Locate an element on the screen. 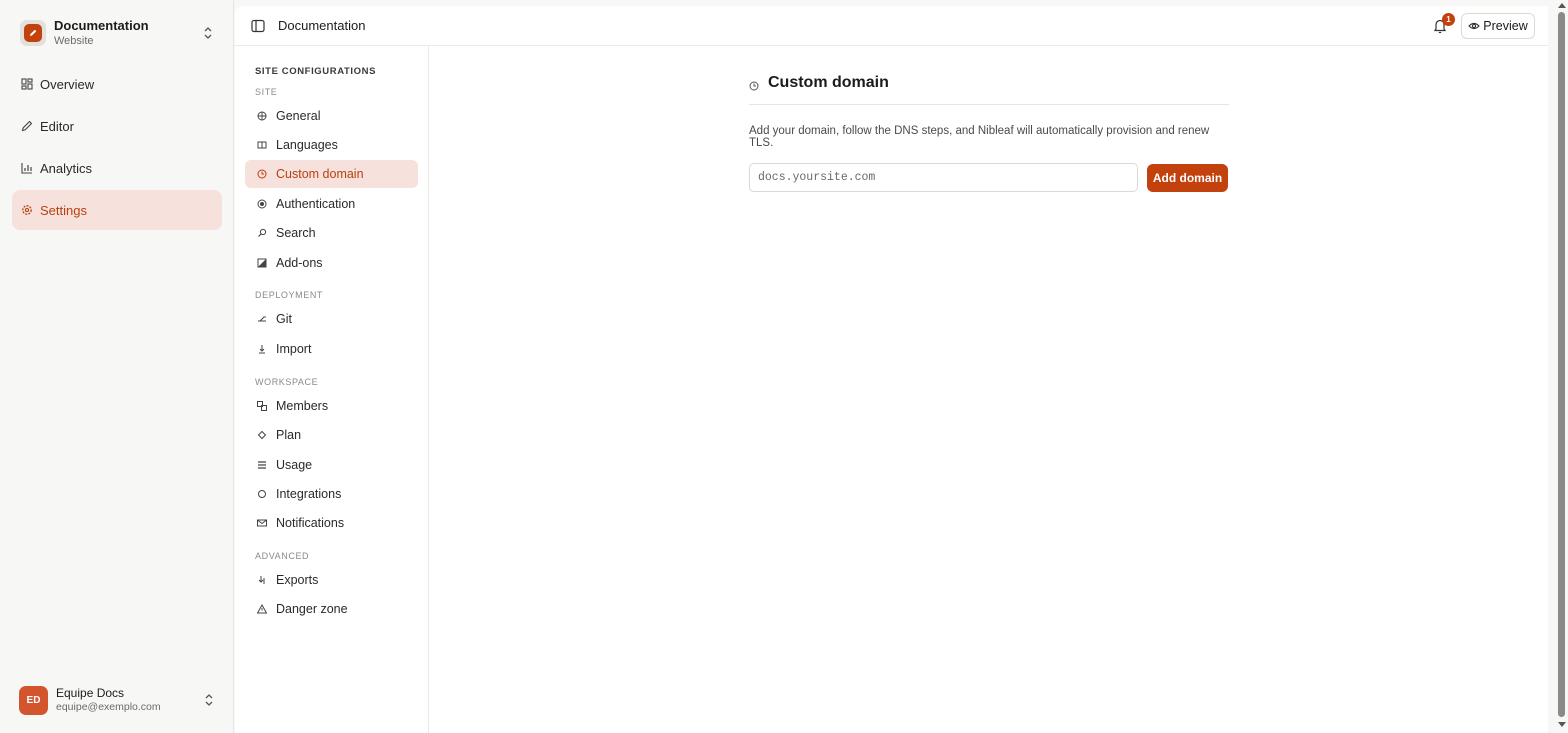 This screenshot has width=1568, height=733. settings-item-label: Integrations is located at coordinates (309, 494).